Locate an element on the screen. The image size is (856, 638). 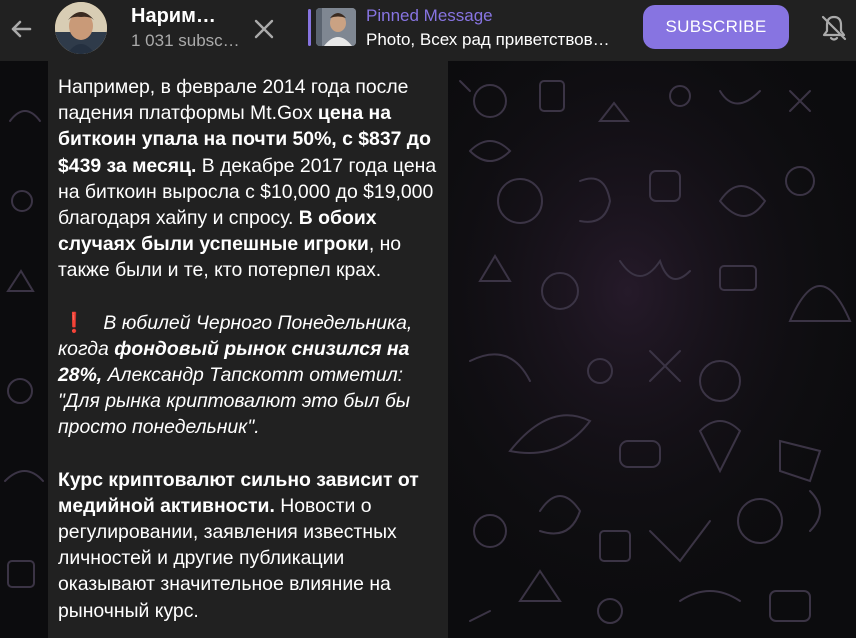
avatar-image is located at coordinates (81, 28).